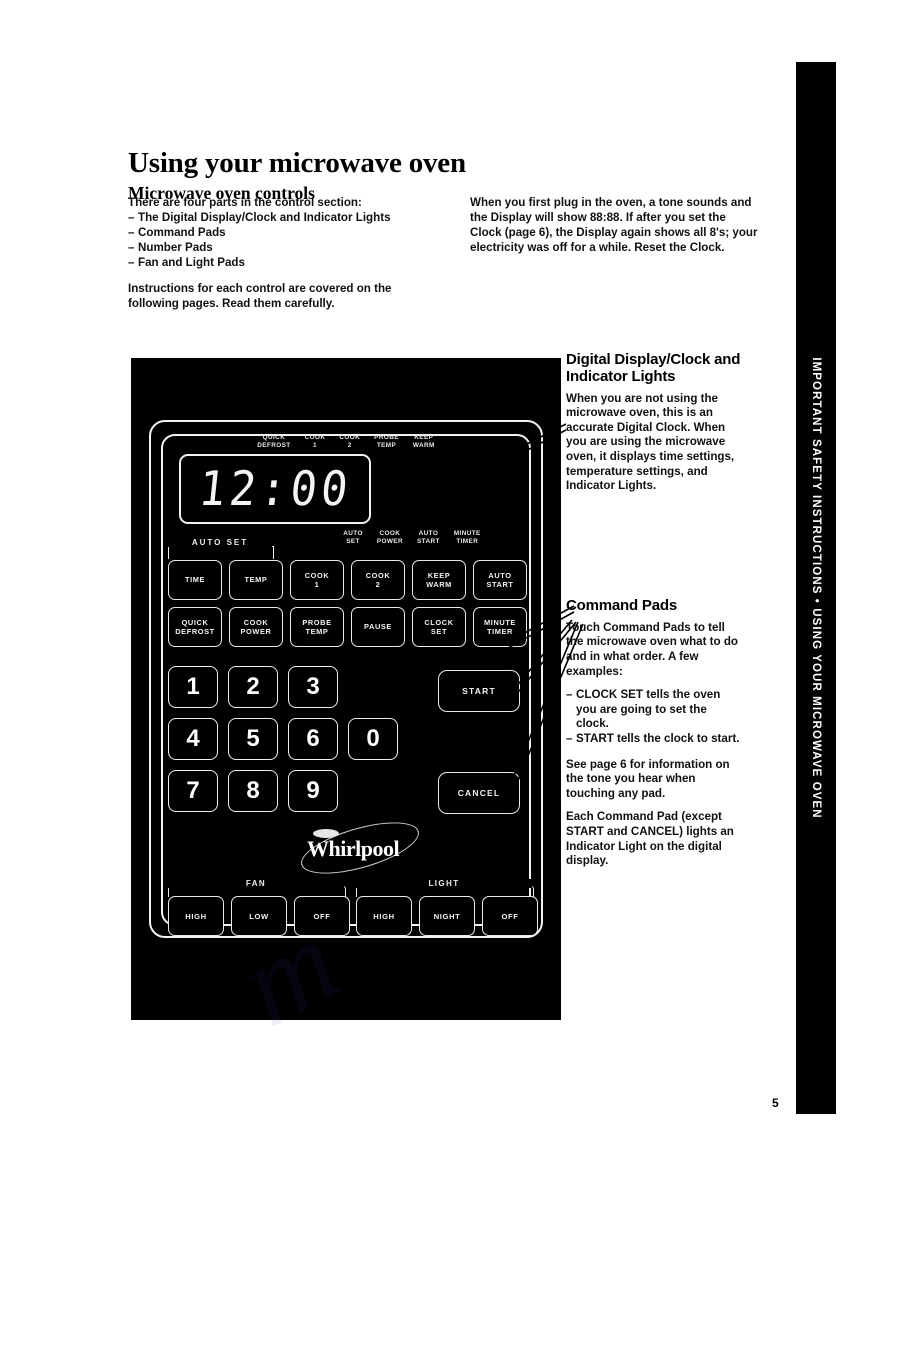 This screenshot has height=1353, width=918. I want to click on light-high-button: HIGH, so click(384, 916).